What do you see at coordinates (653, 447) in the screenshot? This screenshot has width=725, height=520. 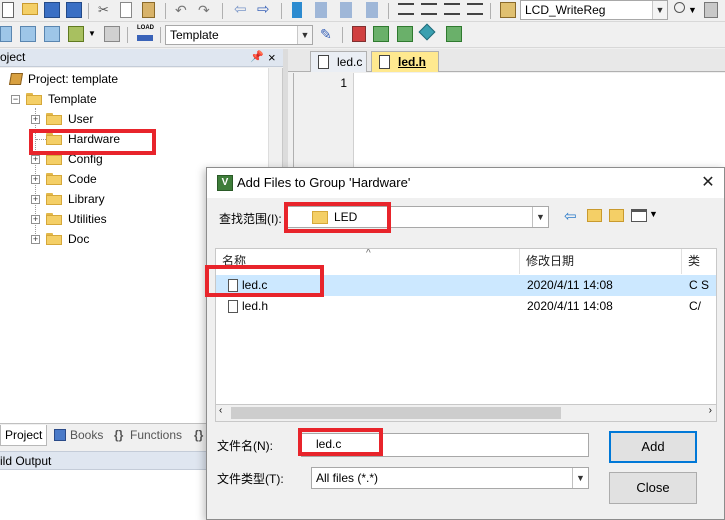 I see `add-button: Add` at bounding box center [653, 447].